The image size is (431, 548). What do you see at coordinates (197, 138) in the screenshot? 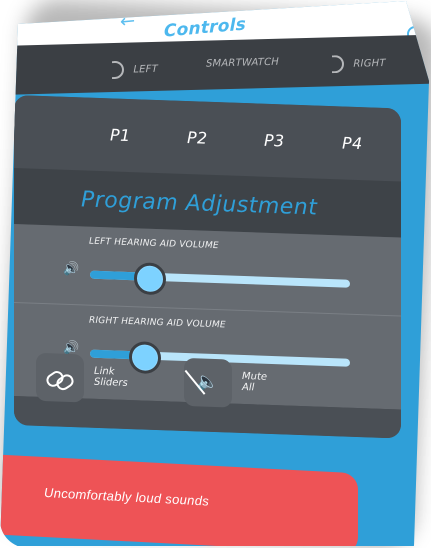
I see `program-tab-p2: P2` at bounding box center [197, 138].